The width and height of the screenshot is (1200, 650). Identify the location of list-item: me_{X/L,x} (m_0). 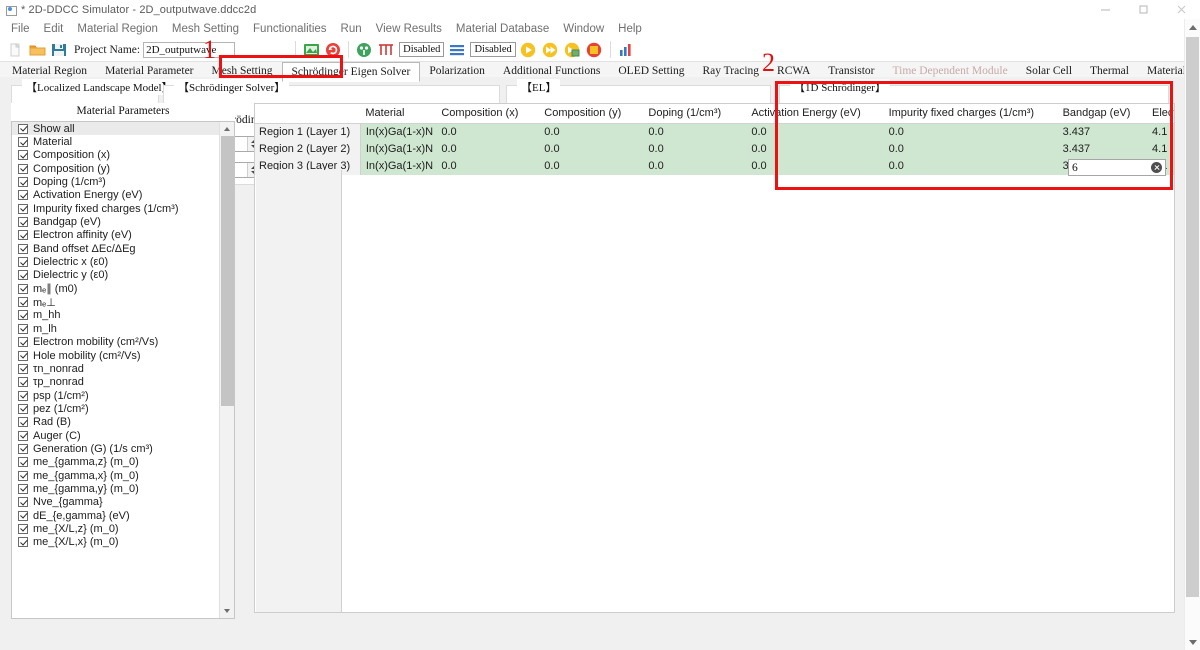
(116, 542).